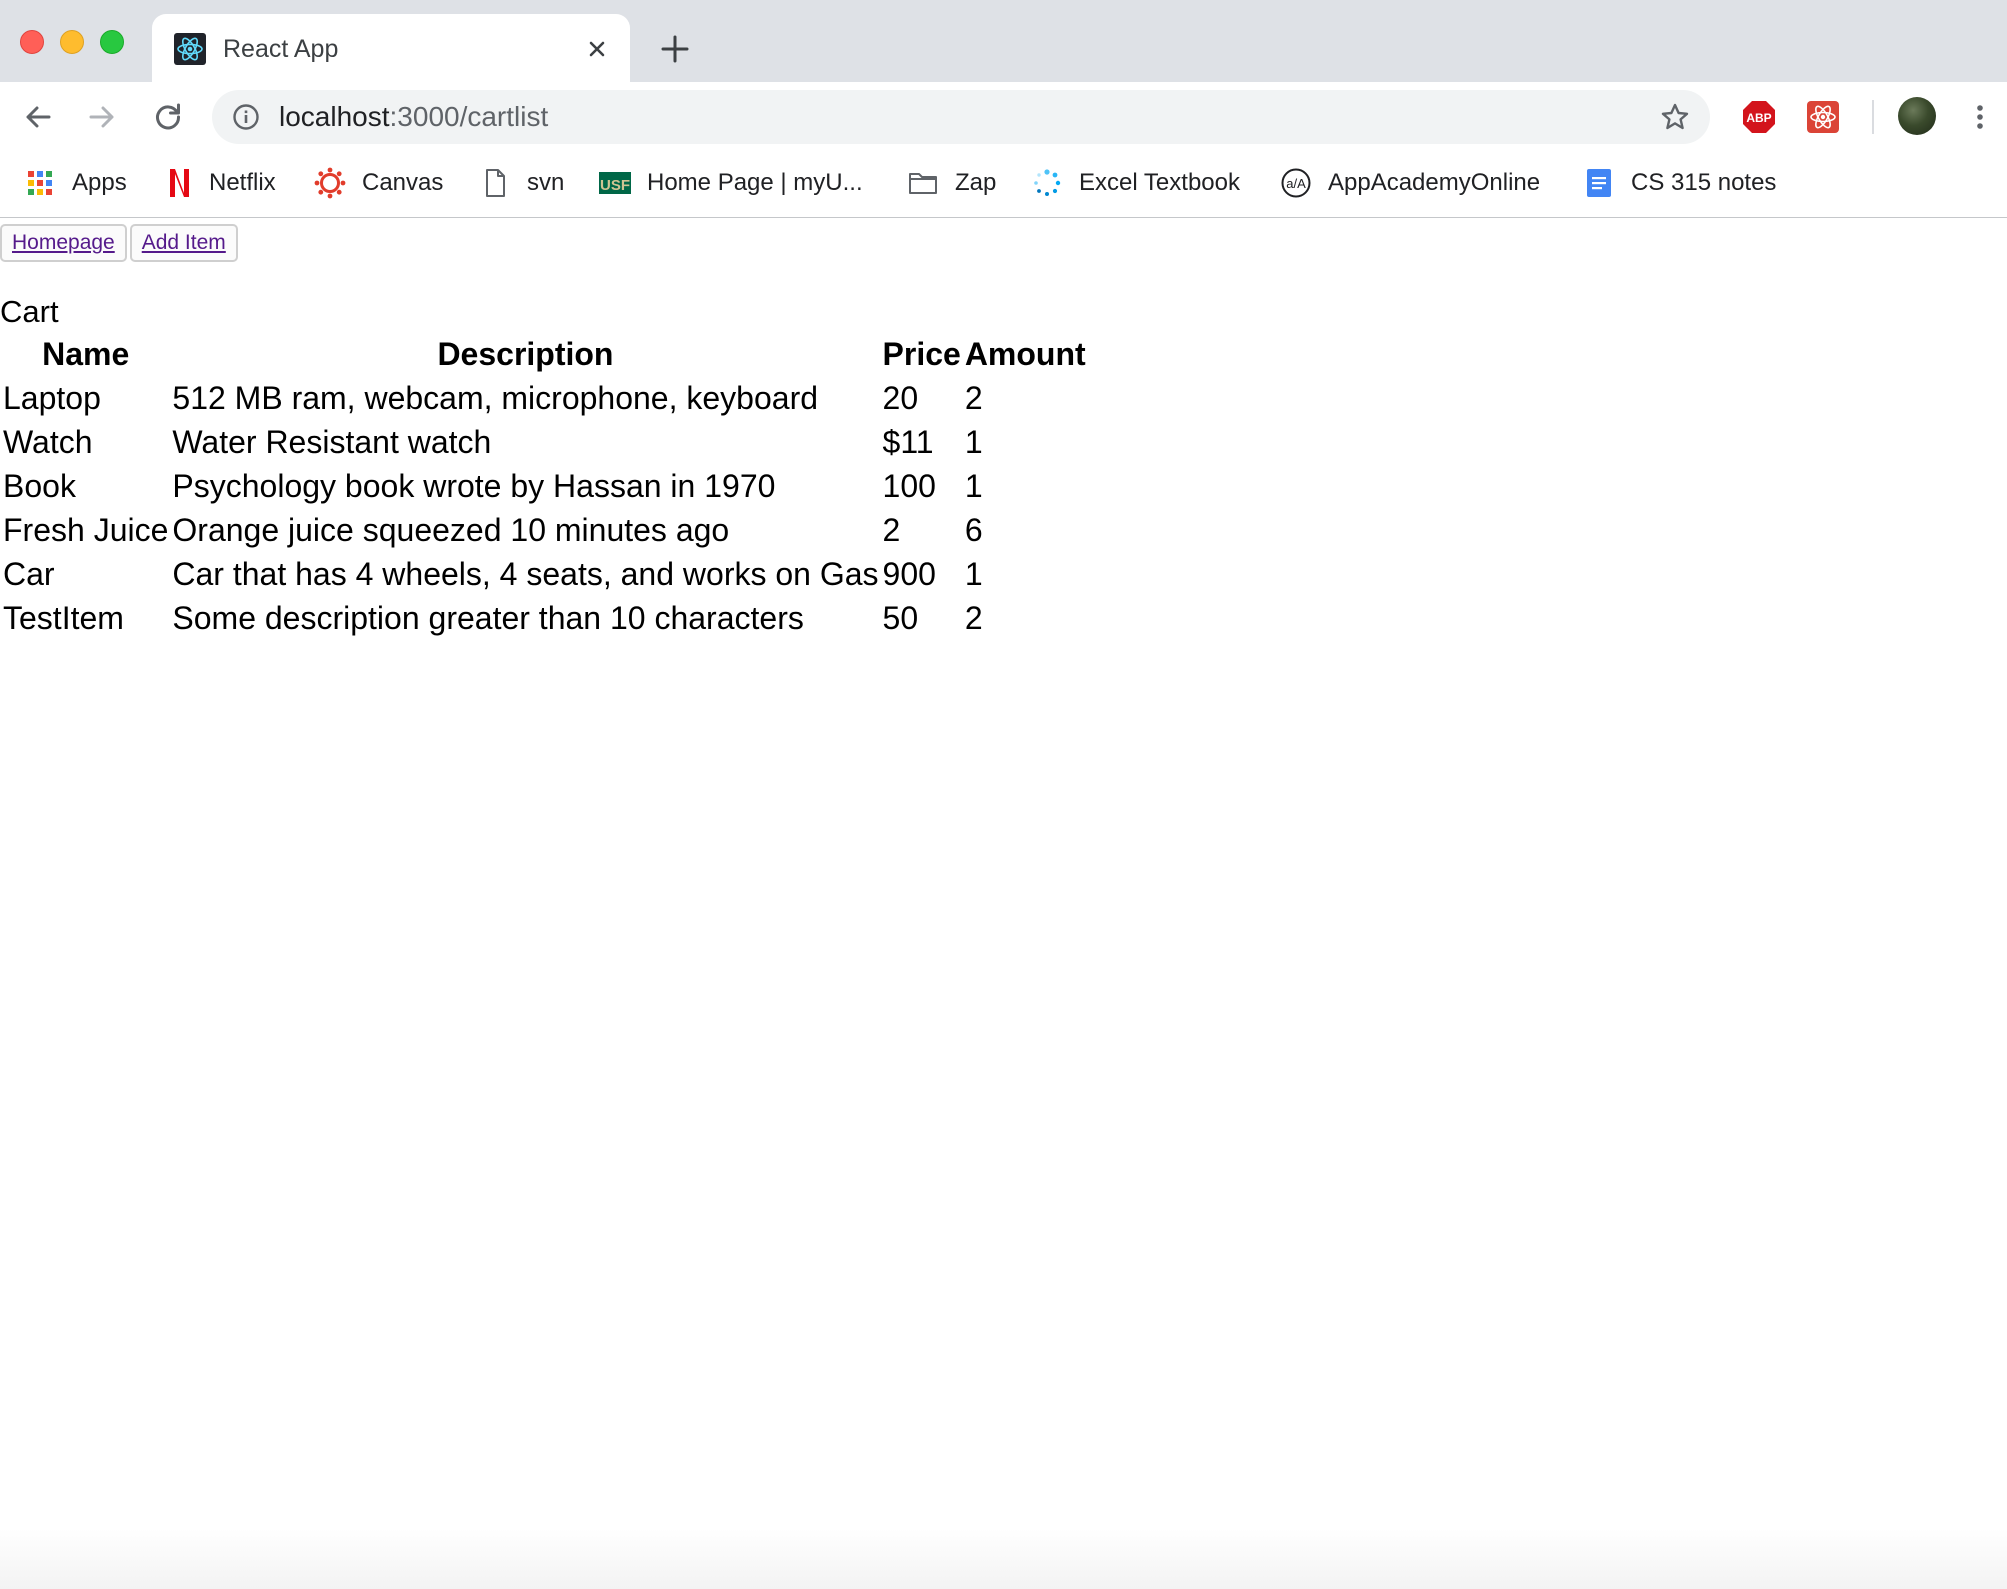  I want to click on bookmark-svn: svn, so click(521, 183).